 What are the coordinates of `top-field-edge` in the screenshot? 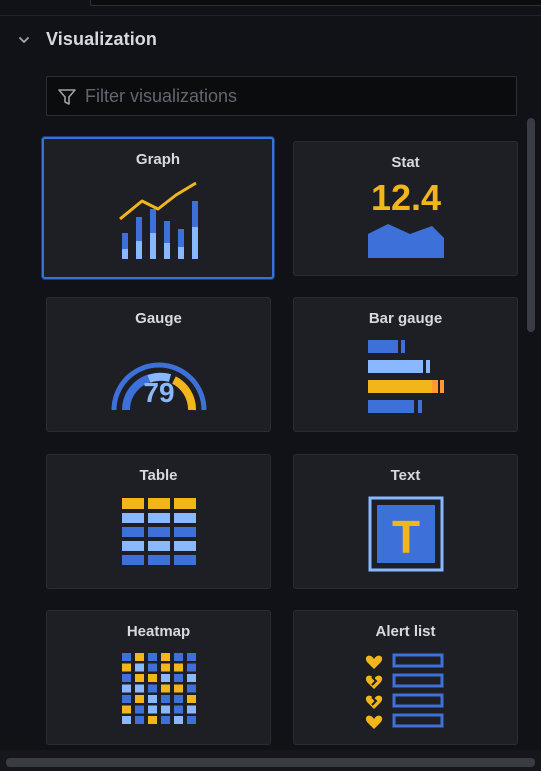 It's located at (315, 3).